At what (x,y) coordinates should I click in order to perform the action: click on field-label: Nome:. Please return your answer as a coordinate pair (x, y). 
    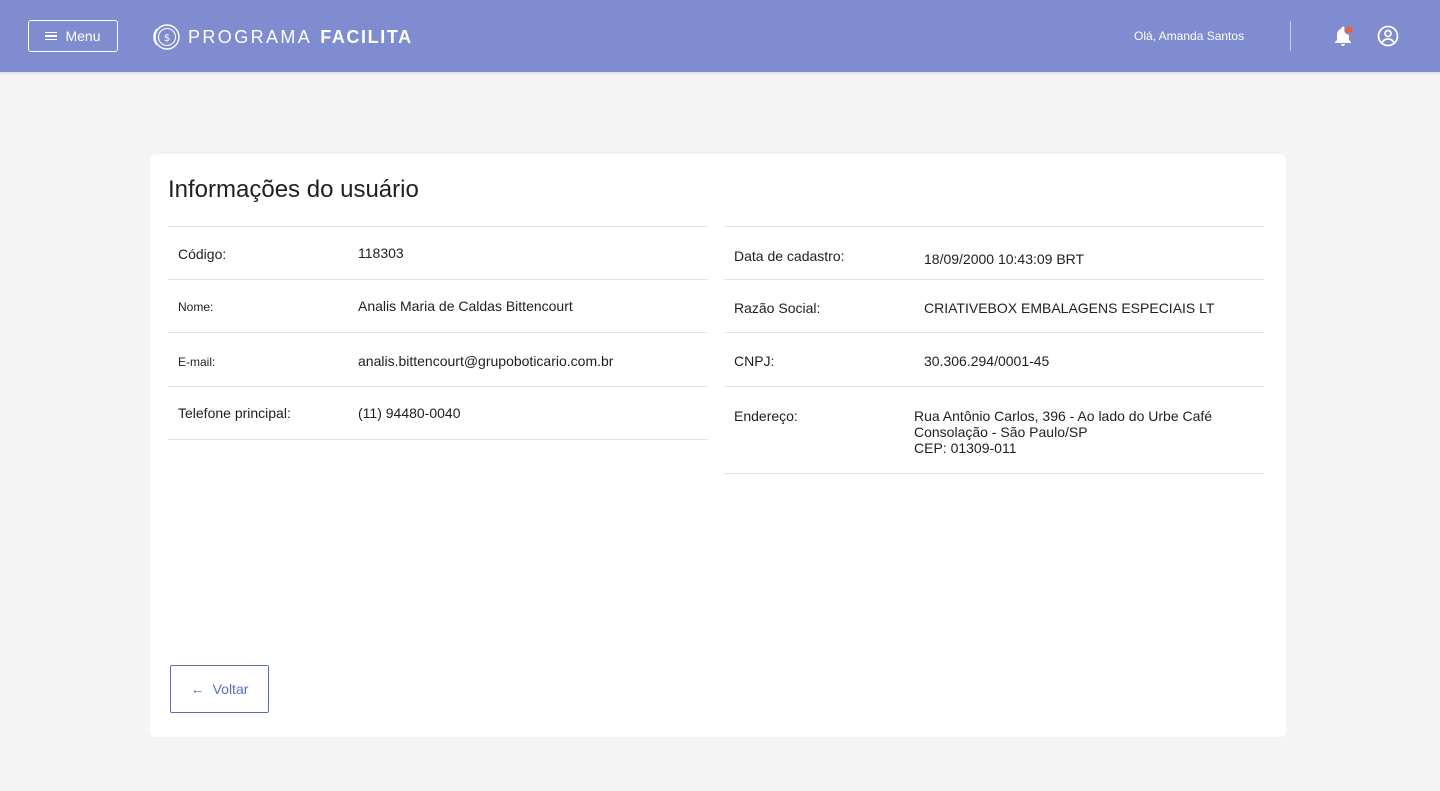
    Looking at the image, I should click on (196, 307).